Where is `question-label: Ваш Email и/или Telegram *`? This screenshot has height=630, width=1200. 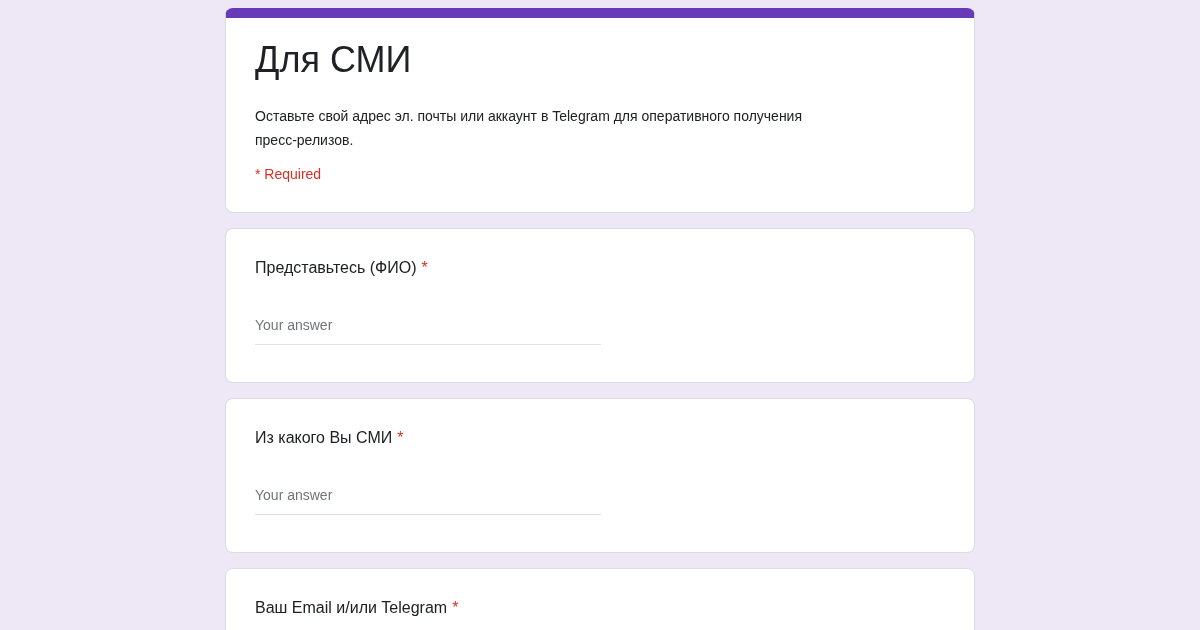
question-label: Ваш Email и/или Telegram * is located at coordinates (357, 608).